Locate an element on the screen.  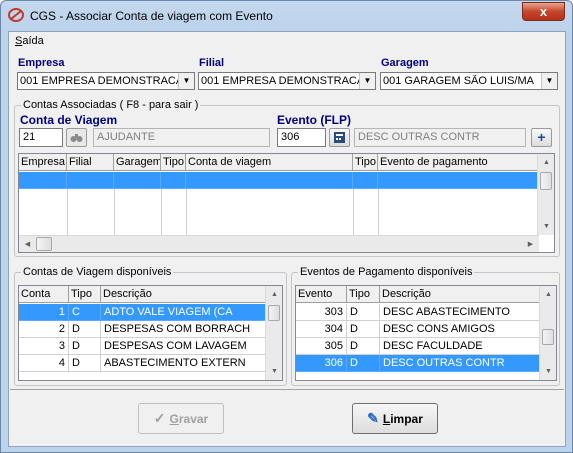
group-title: Eventos de Pagamento disponíveis is located at coordinates (386, 272).